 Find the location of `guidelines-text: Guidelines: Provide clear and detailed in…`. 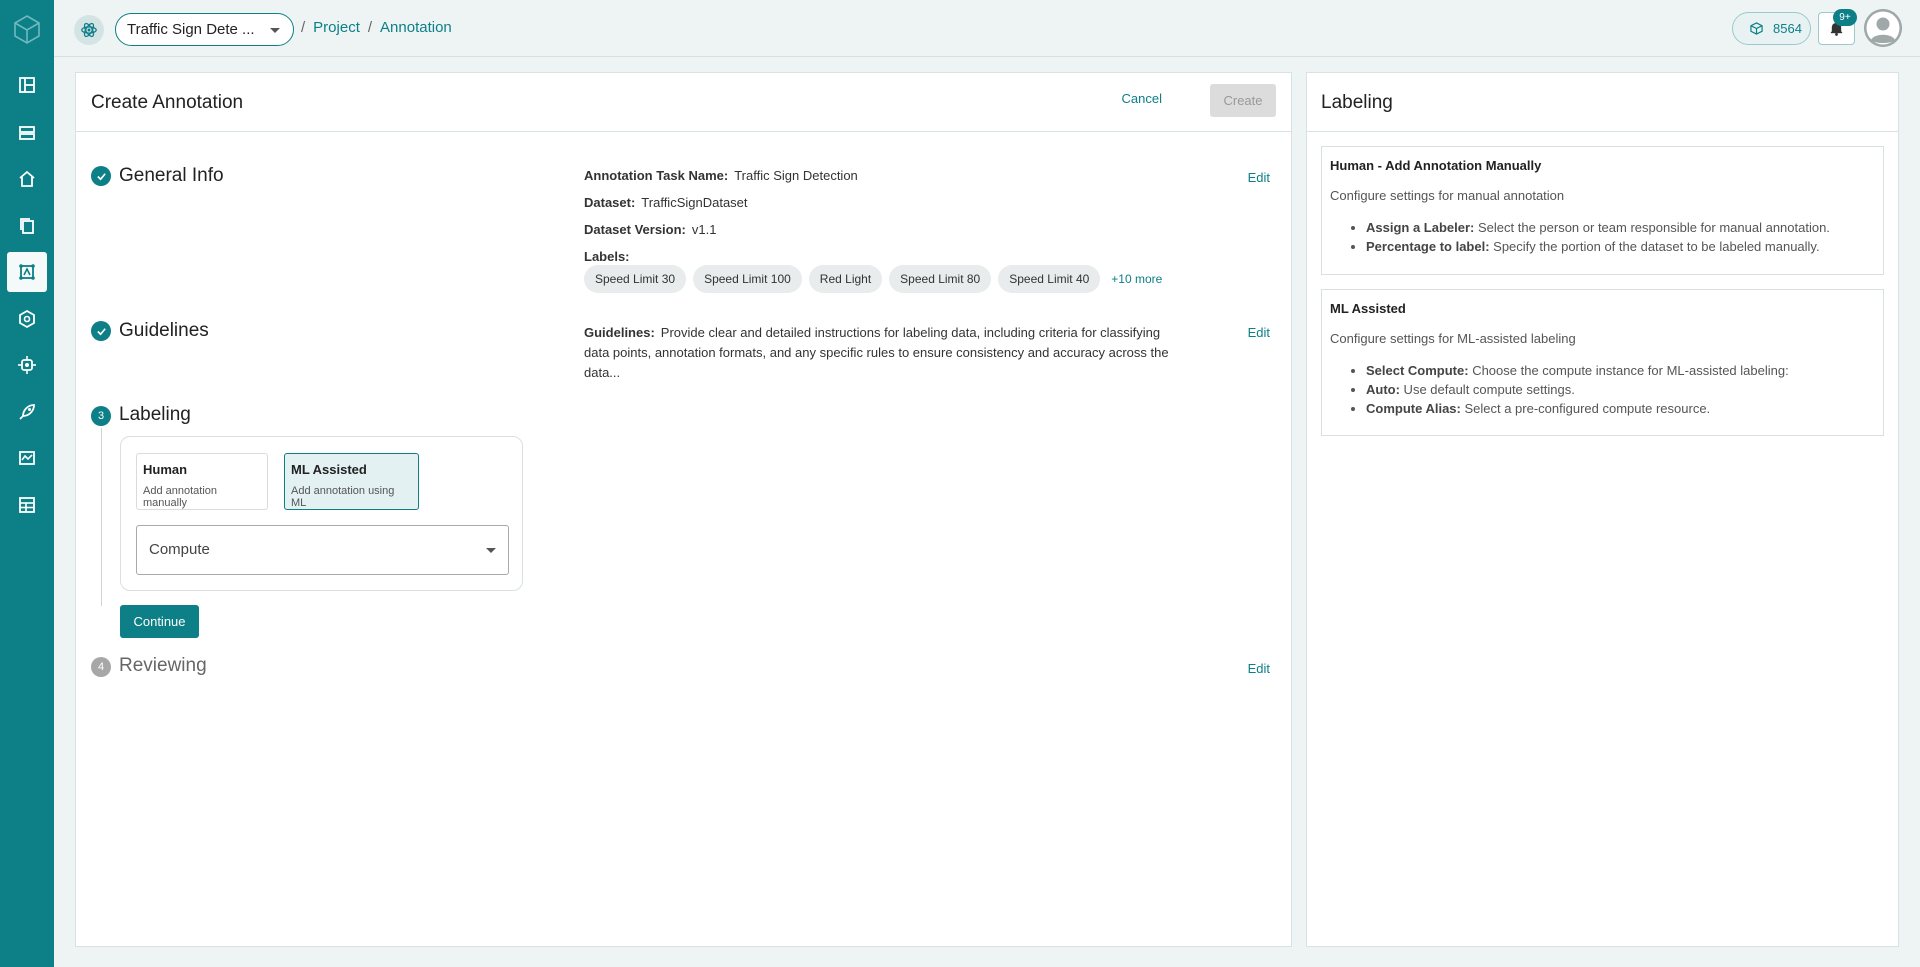

guidelines-text: Guidelines: Provide clear and detailed in… is located at coordinates (876, 353).